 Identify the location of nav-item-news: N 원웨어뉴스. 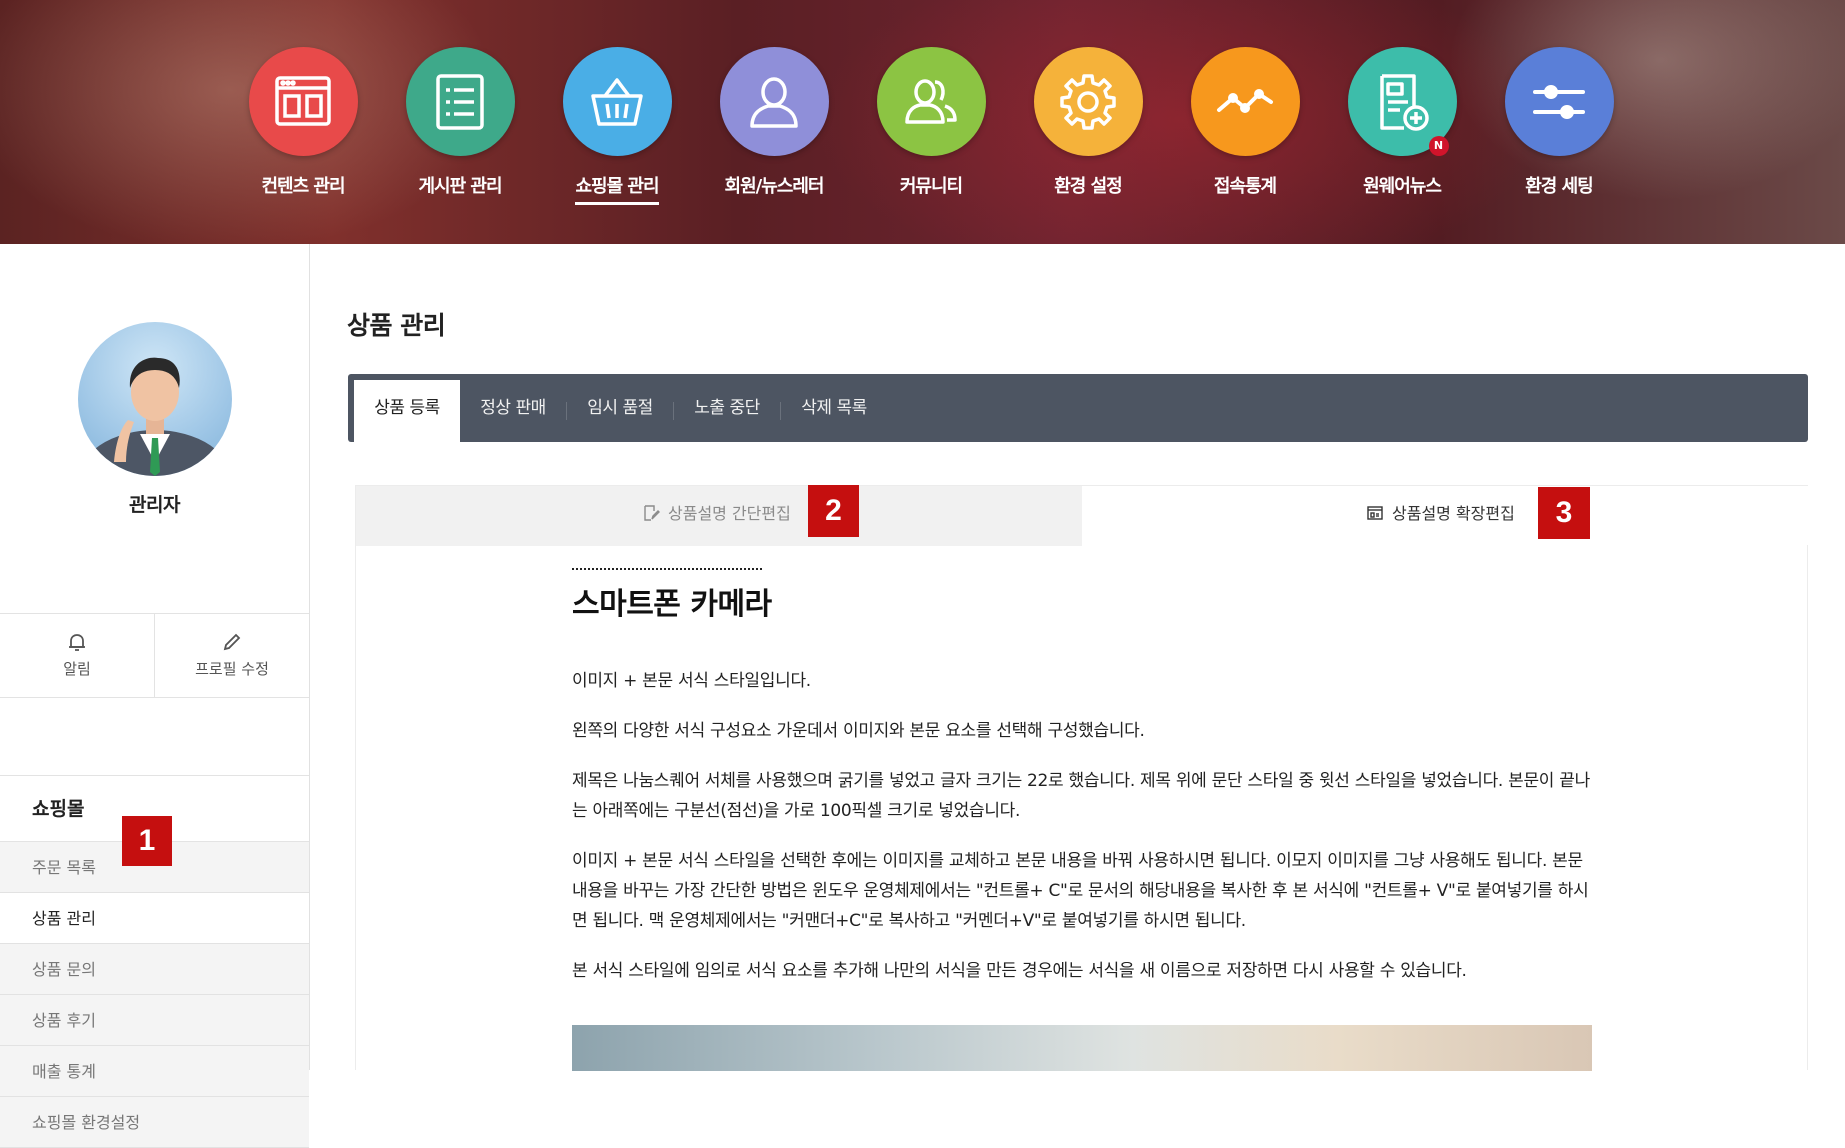
(1402, 124).